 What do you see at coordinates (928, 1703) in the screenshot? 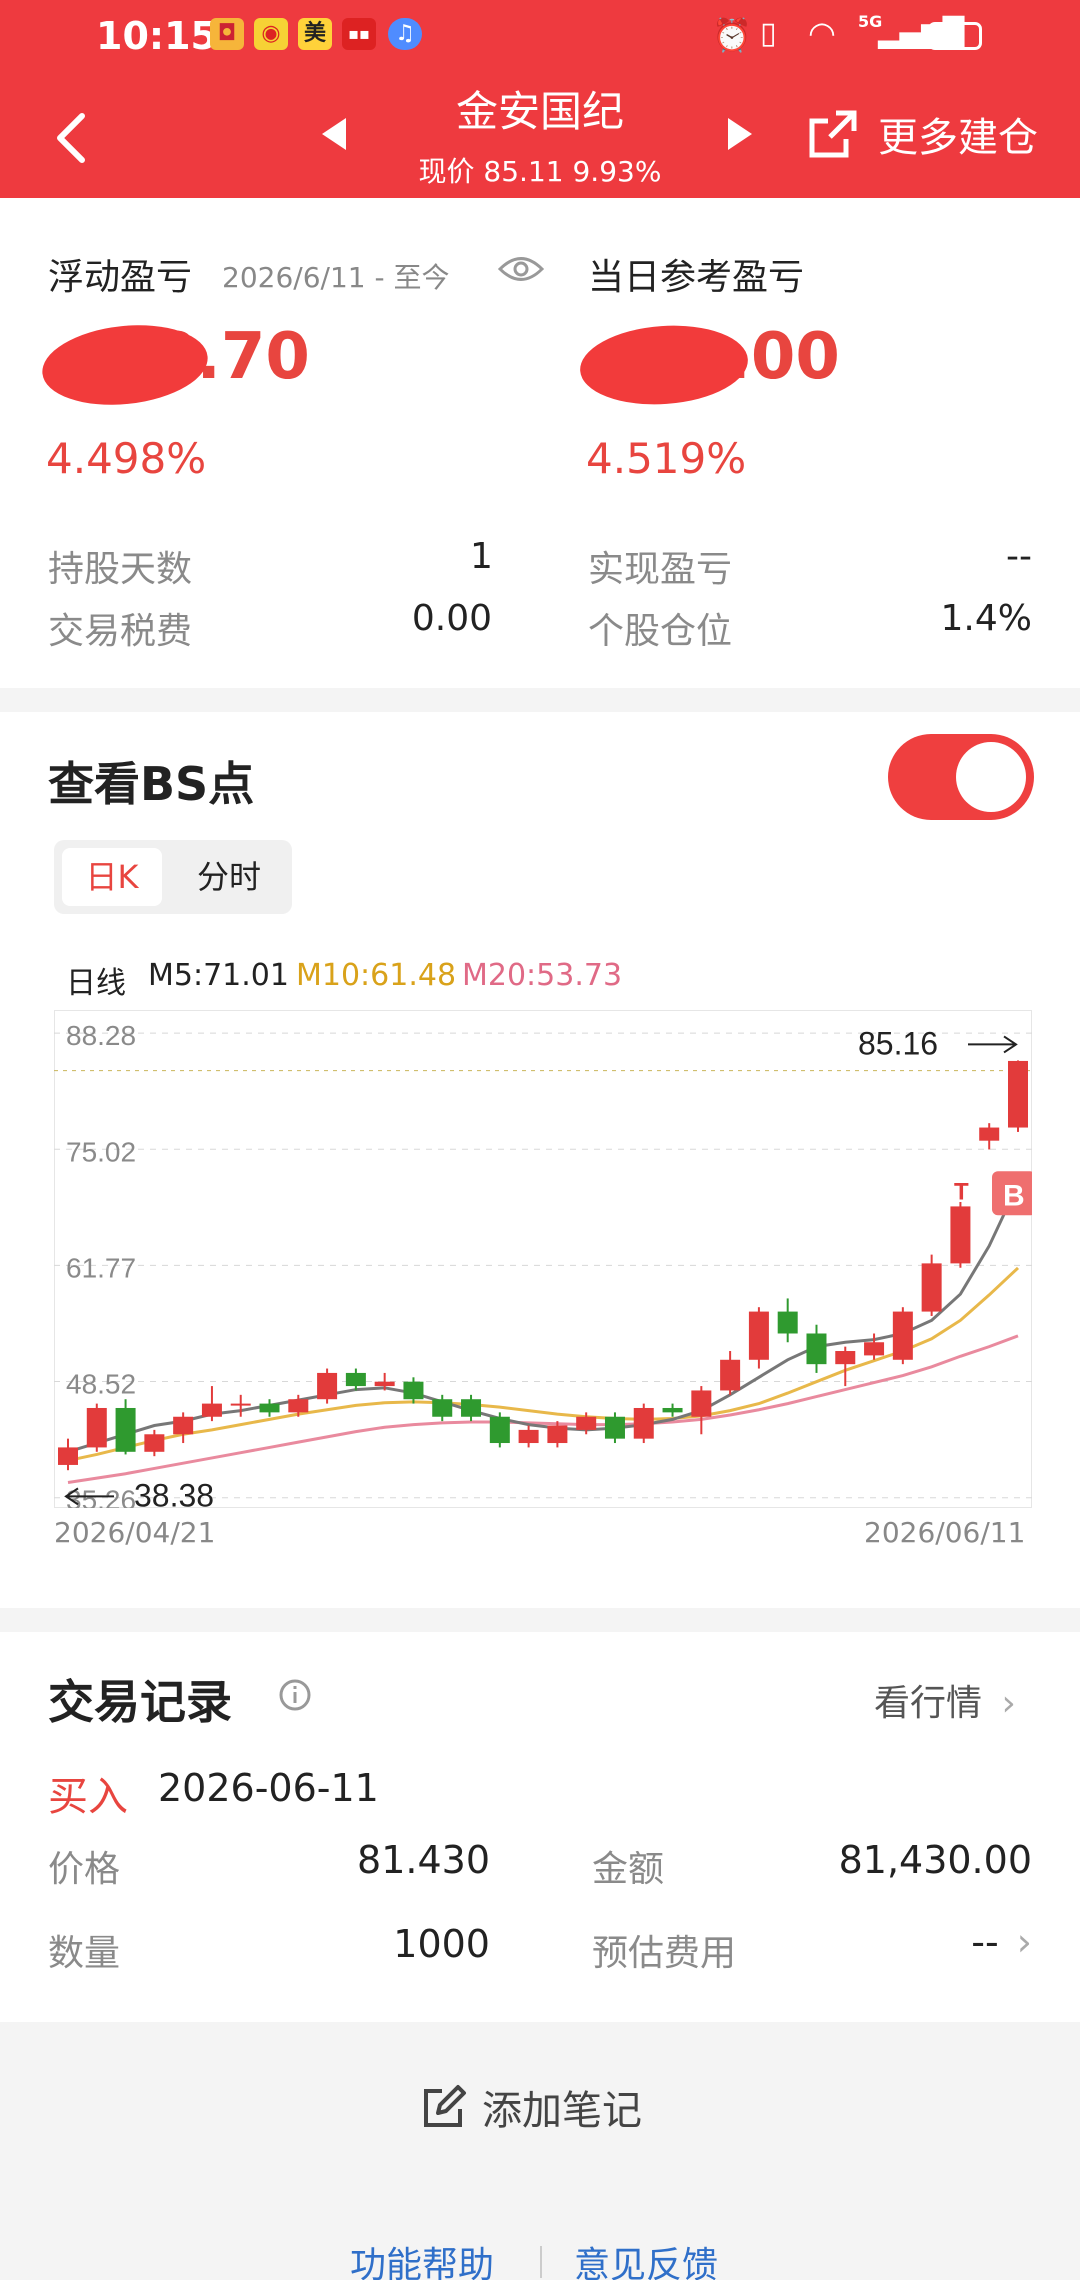
I see `market-link-label: 看行情` at bounding box center [928, 1703].